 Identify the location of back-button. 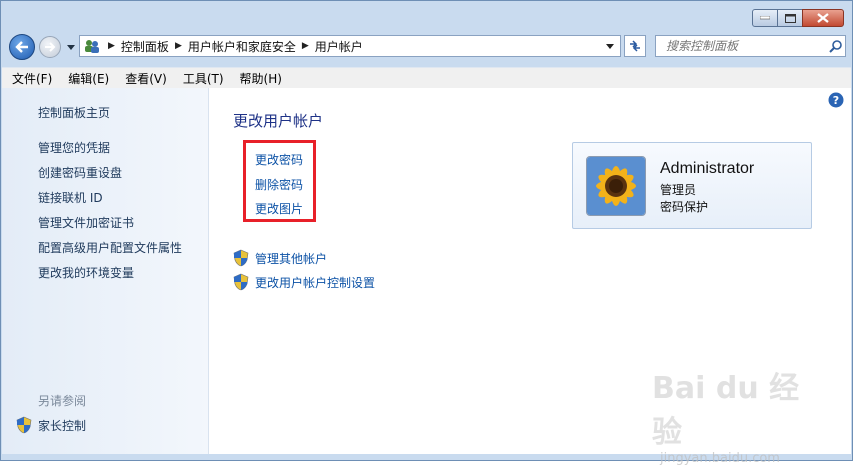
(22, 47).